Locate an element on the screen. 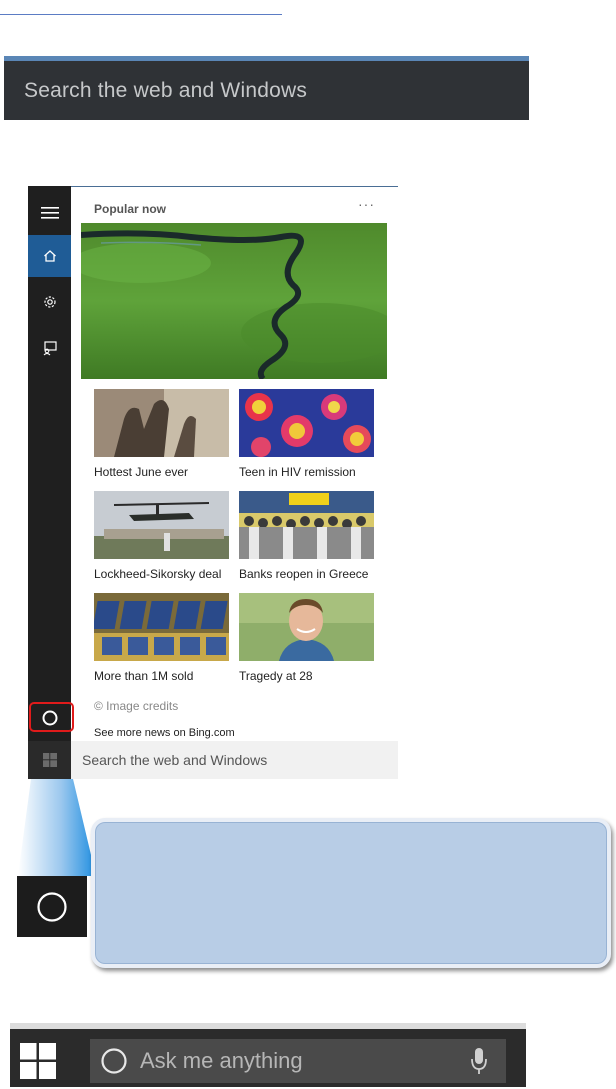  more-options-button: ··· is located at coordinates (366, 204).